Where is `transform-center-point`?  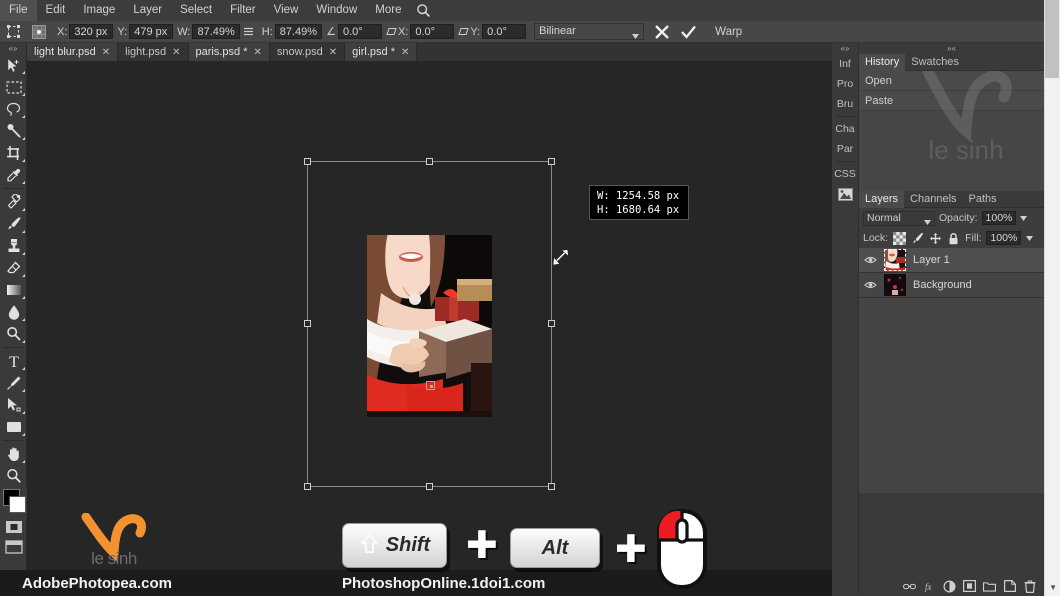
transform-center-point is located at coordinates (430, 385).